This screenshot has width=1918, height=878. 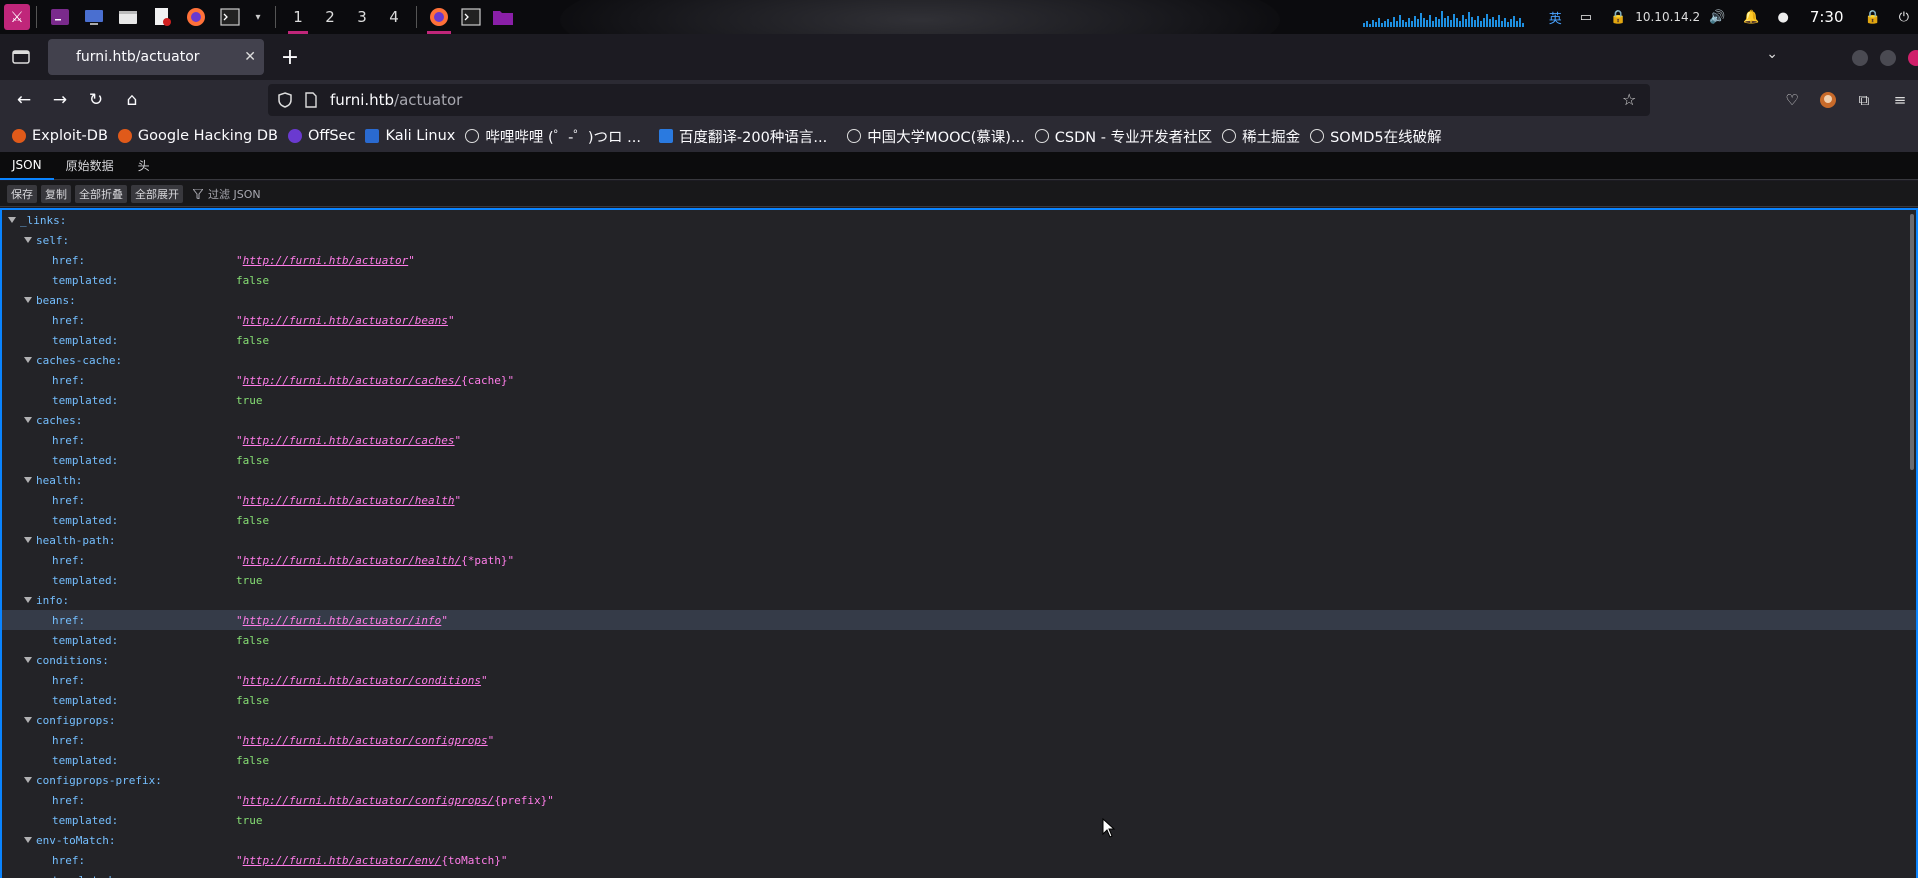 I want to click on tab-raw-data: 原始数据, so click(x=90, y=165).